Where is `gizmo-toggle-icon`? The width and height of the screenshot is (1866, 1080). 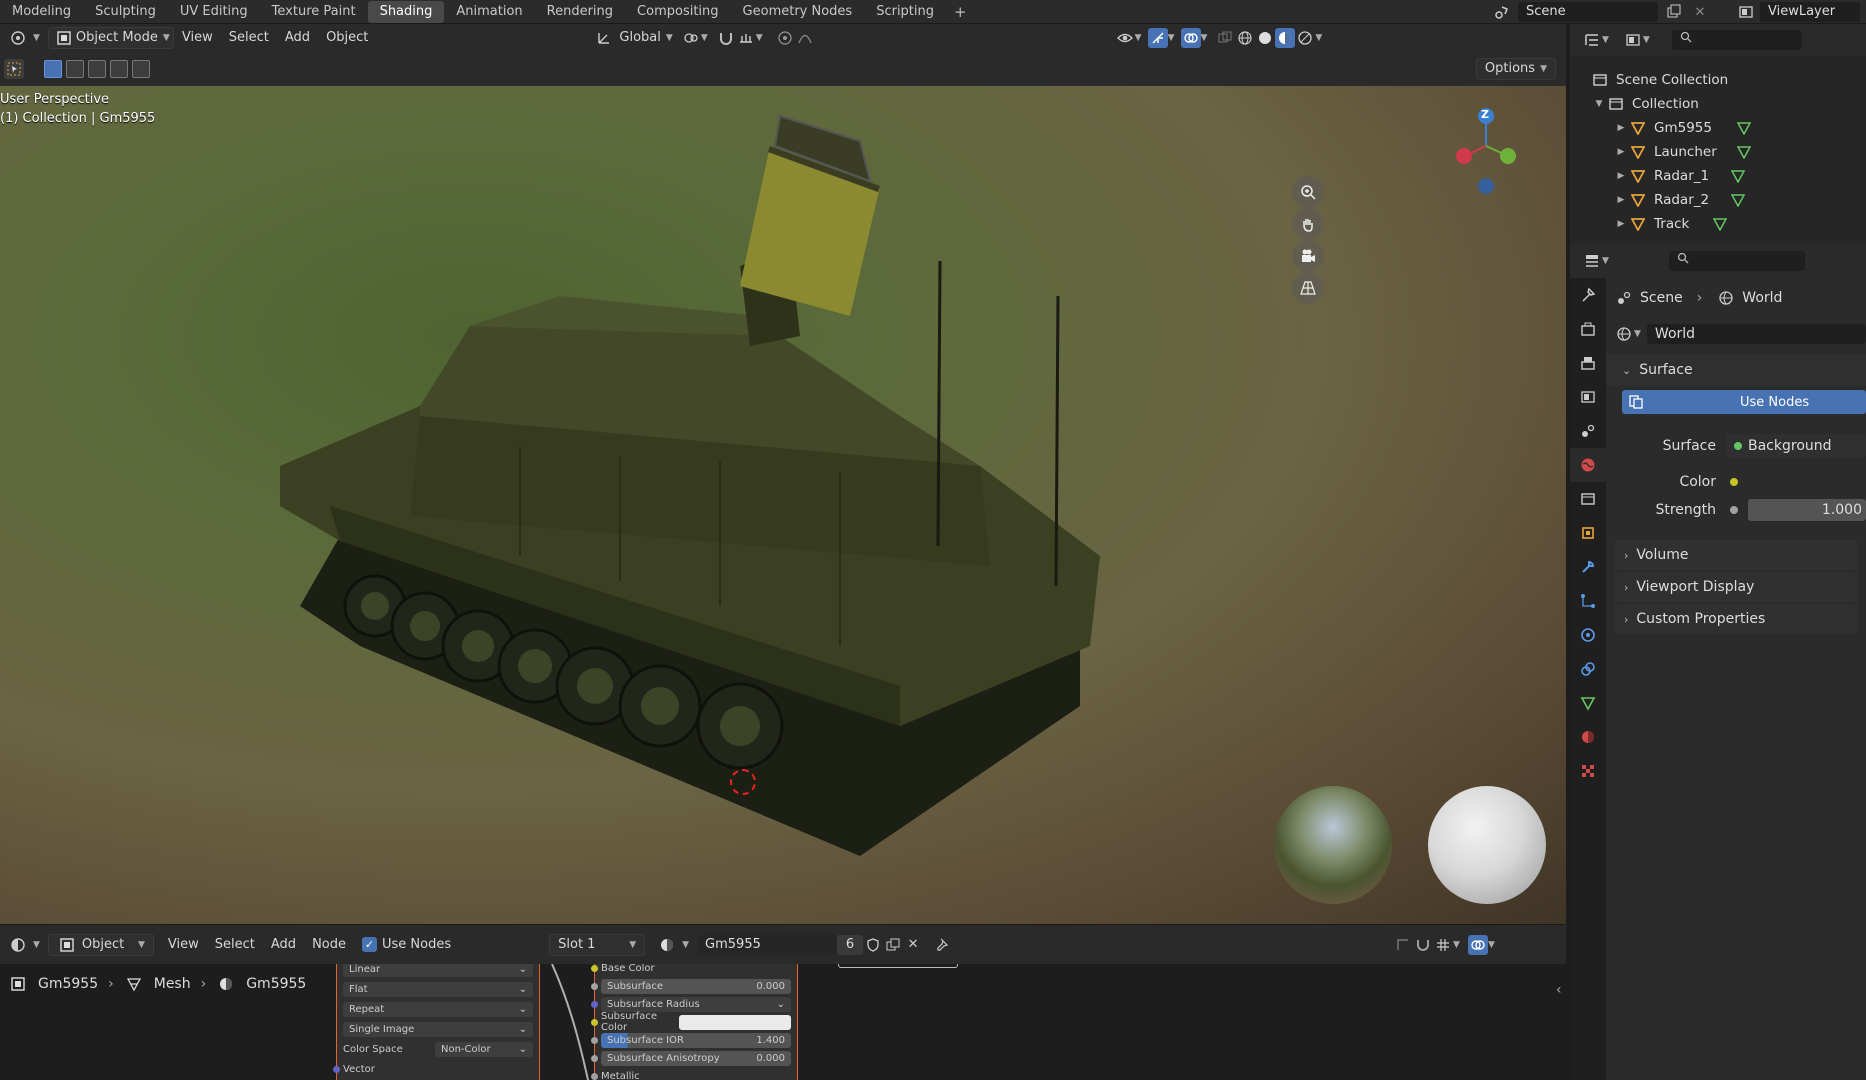
gizmo-toggle-icon is located at coordinates (1157, 38).